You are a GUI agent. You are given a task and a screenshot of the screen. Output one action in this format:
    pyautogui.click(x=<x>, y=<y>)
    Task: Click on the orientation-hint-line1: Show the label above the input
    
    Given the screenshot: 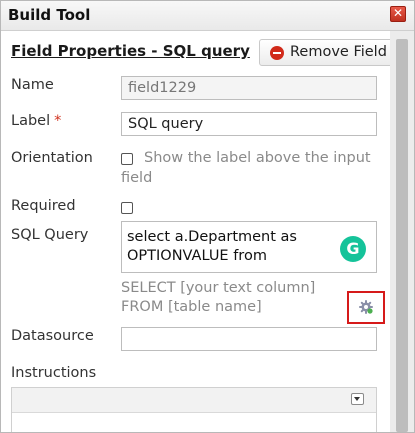 What is the action you would take?
    pyautogui.click(x=257, y=158)
    